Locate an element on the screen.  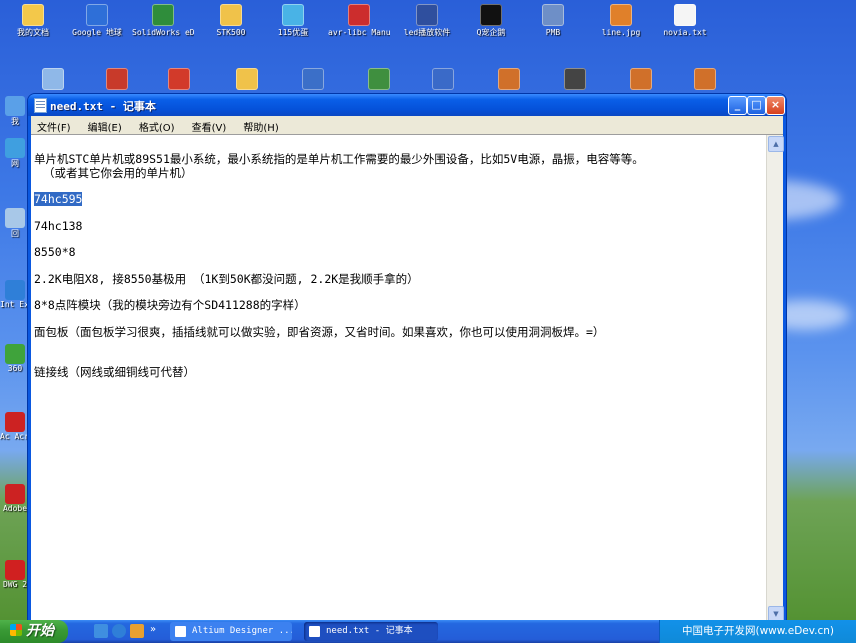
desktop-icon-label: 115优蛋 is located at coordinates (293, 32).